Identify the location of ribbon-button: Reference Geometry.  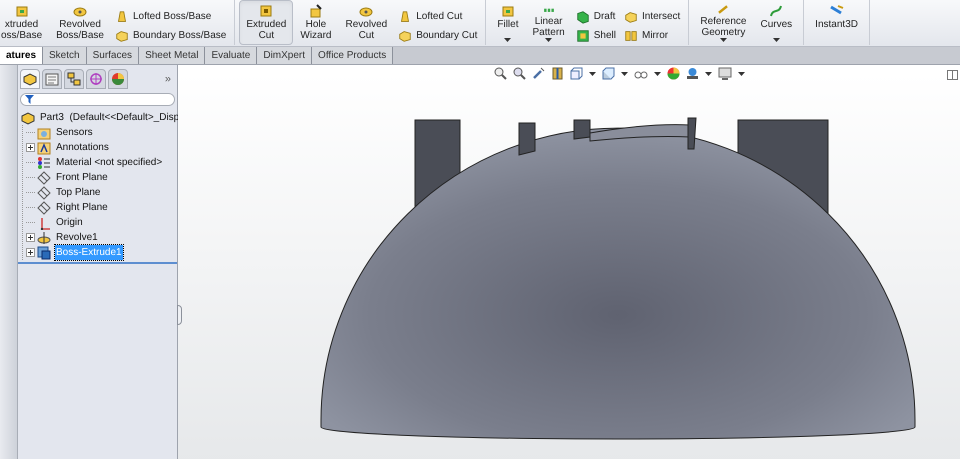
(723, 22).